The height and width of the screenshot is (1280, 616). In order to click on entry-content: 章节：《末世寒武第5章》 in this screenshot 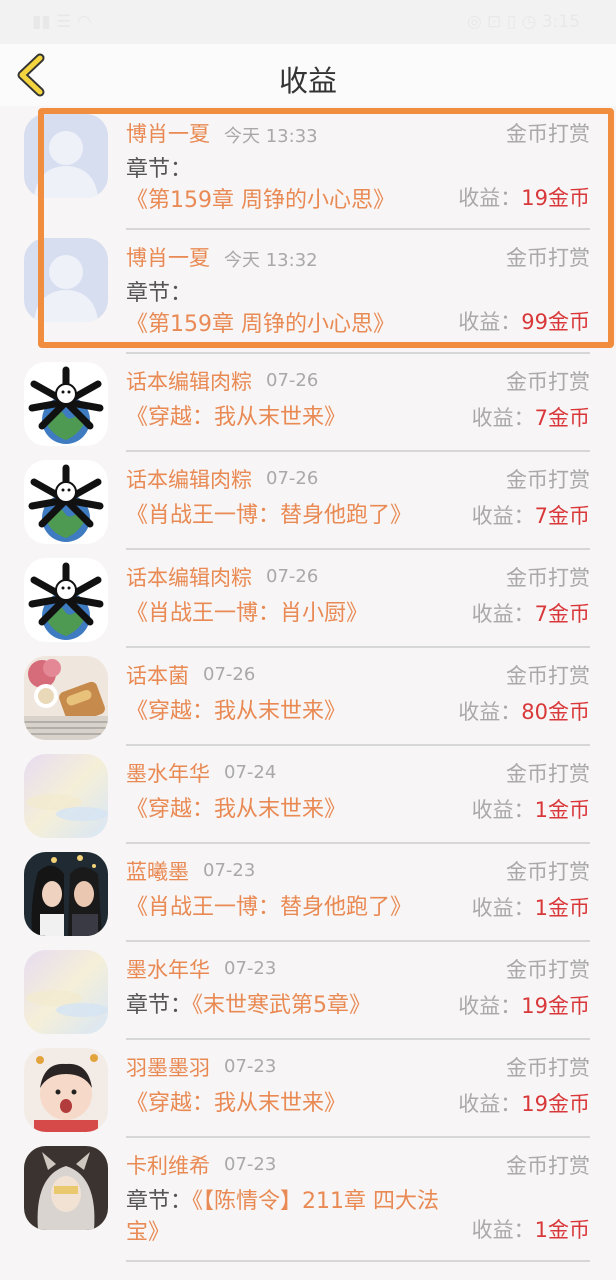, I will do `click(283, 1005)`.